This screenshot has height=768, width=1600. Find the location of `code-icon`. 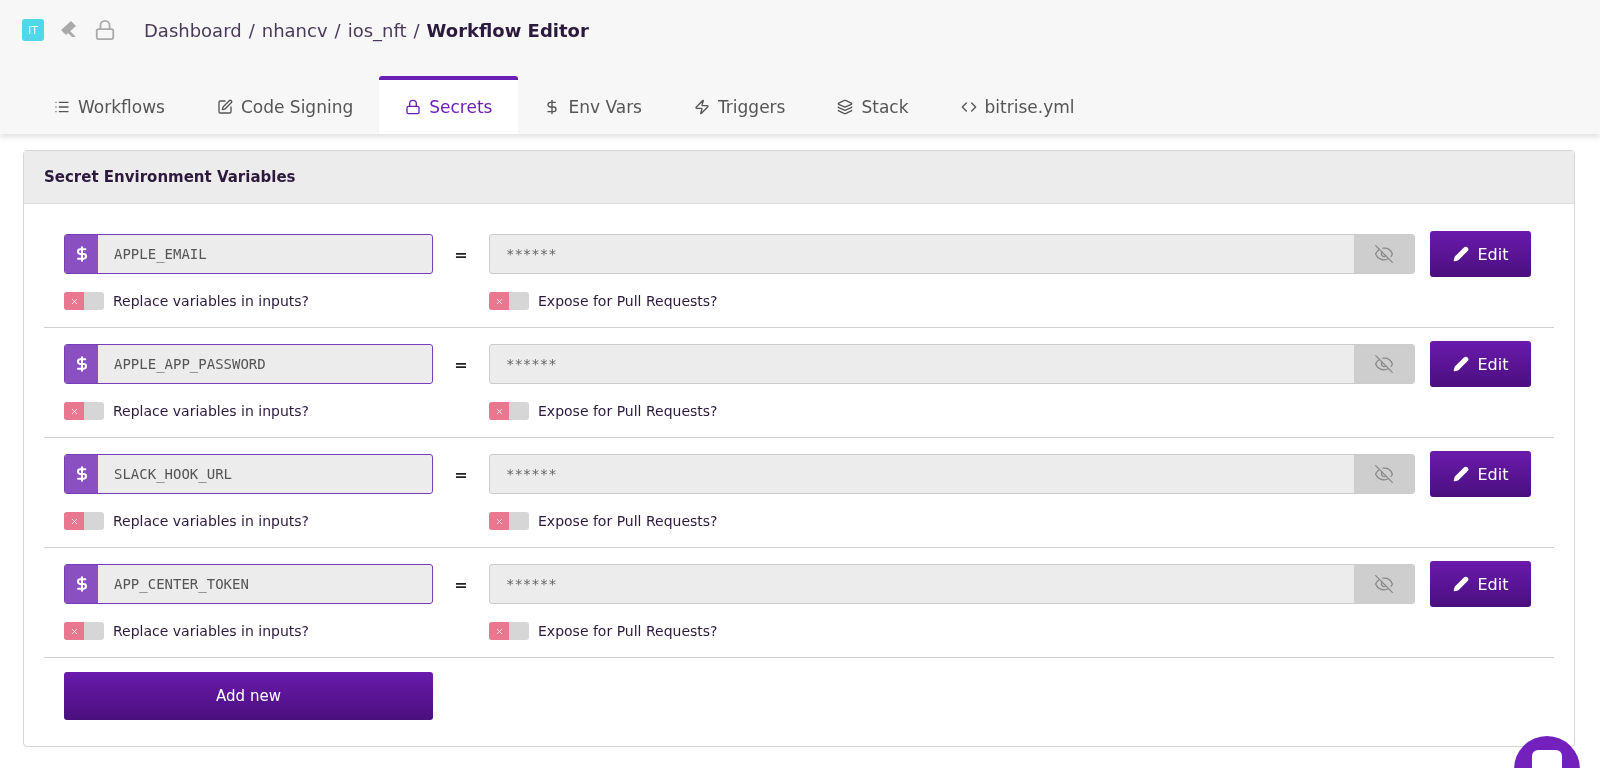

code-icon is located at coordinates (968, 107).